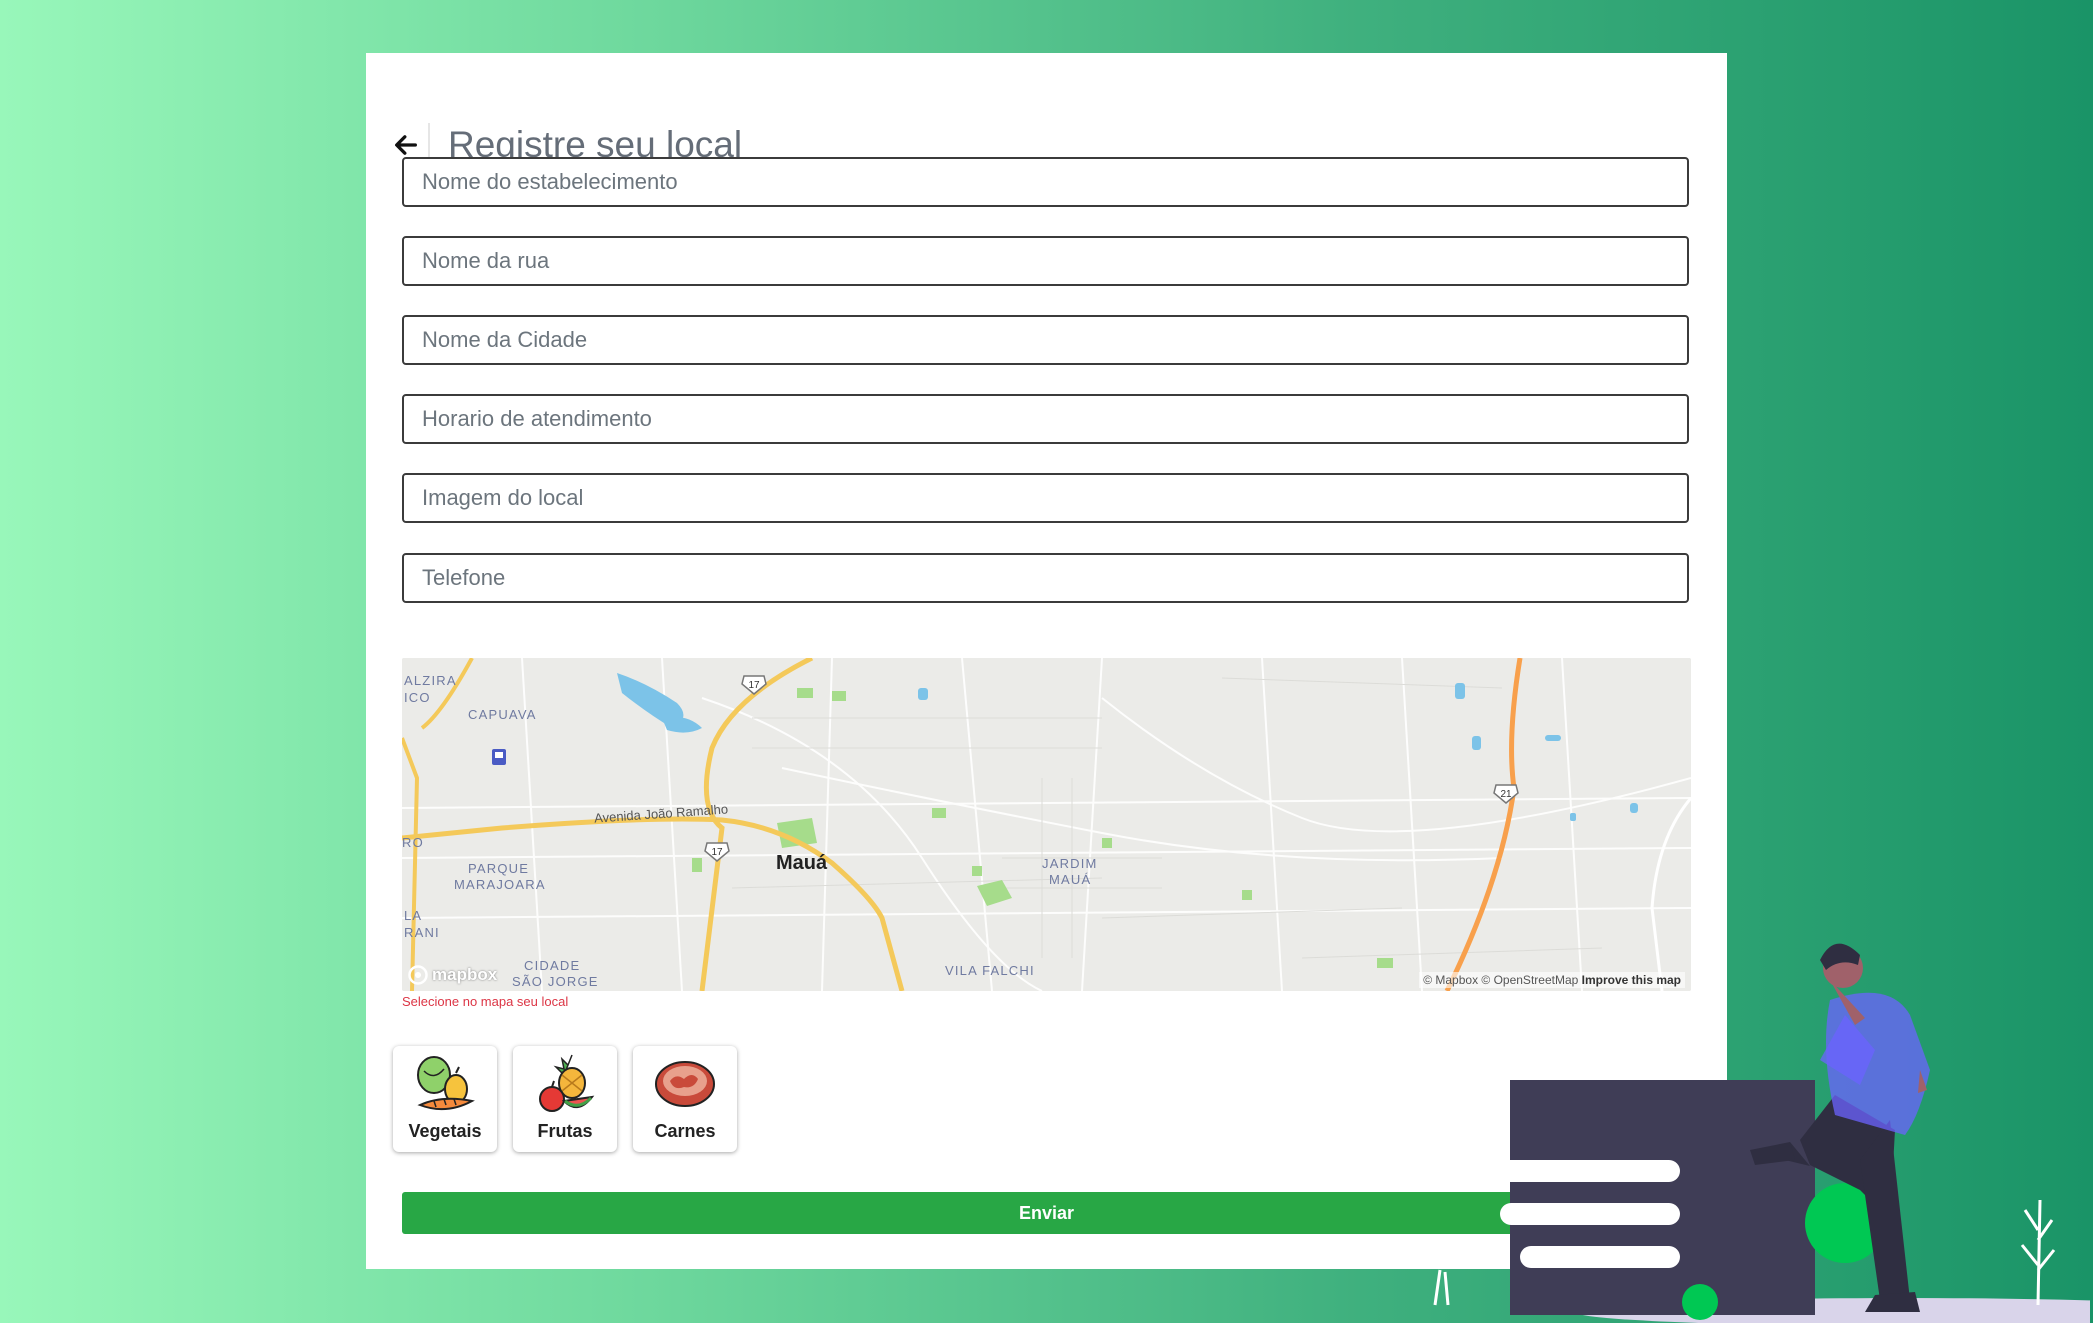 This screenshot has width=2093, height=1323. Describe the element at coordinates (413, 915) in the screenshot. I see `map-label-la: LA` at that location.